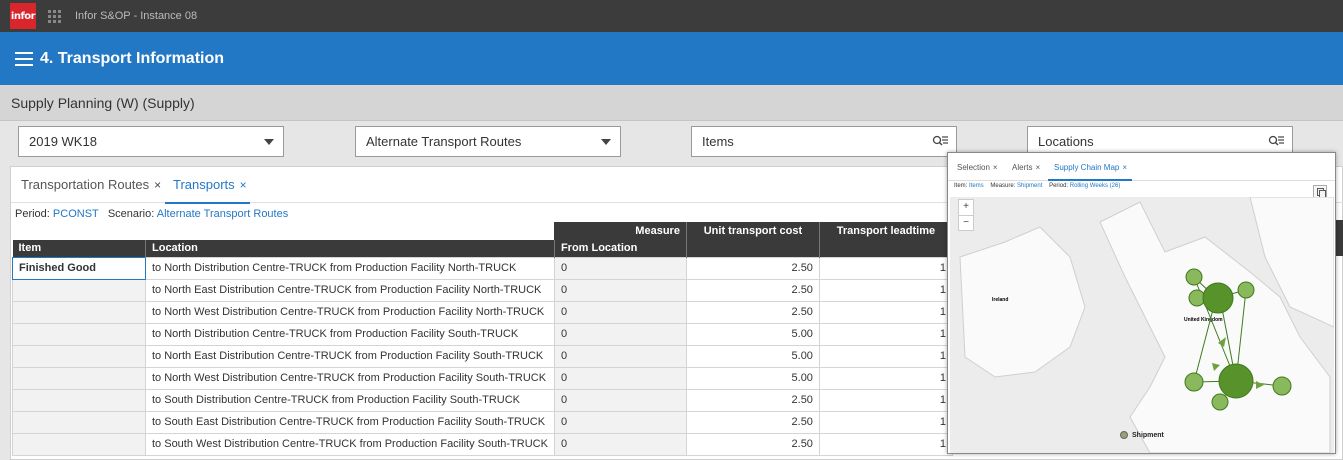 The image size is (1343, 460). Describe the element at coordinates (210, 184) in the screenshot. I see `tab-transports: Transports ×` at that location.